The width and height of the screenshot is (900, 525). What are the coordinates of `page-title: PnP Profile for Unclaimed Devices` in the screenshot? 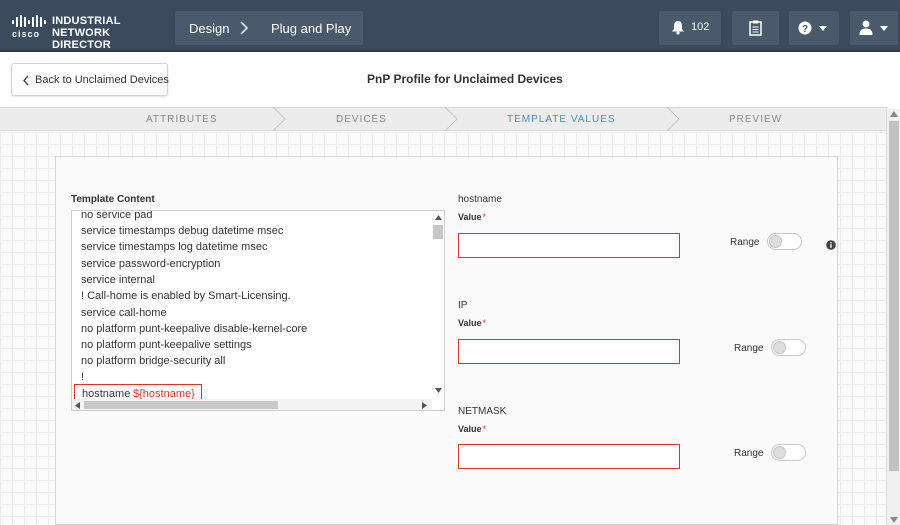 It's located at (465, 79).